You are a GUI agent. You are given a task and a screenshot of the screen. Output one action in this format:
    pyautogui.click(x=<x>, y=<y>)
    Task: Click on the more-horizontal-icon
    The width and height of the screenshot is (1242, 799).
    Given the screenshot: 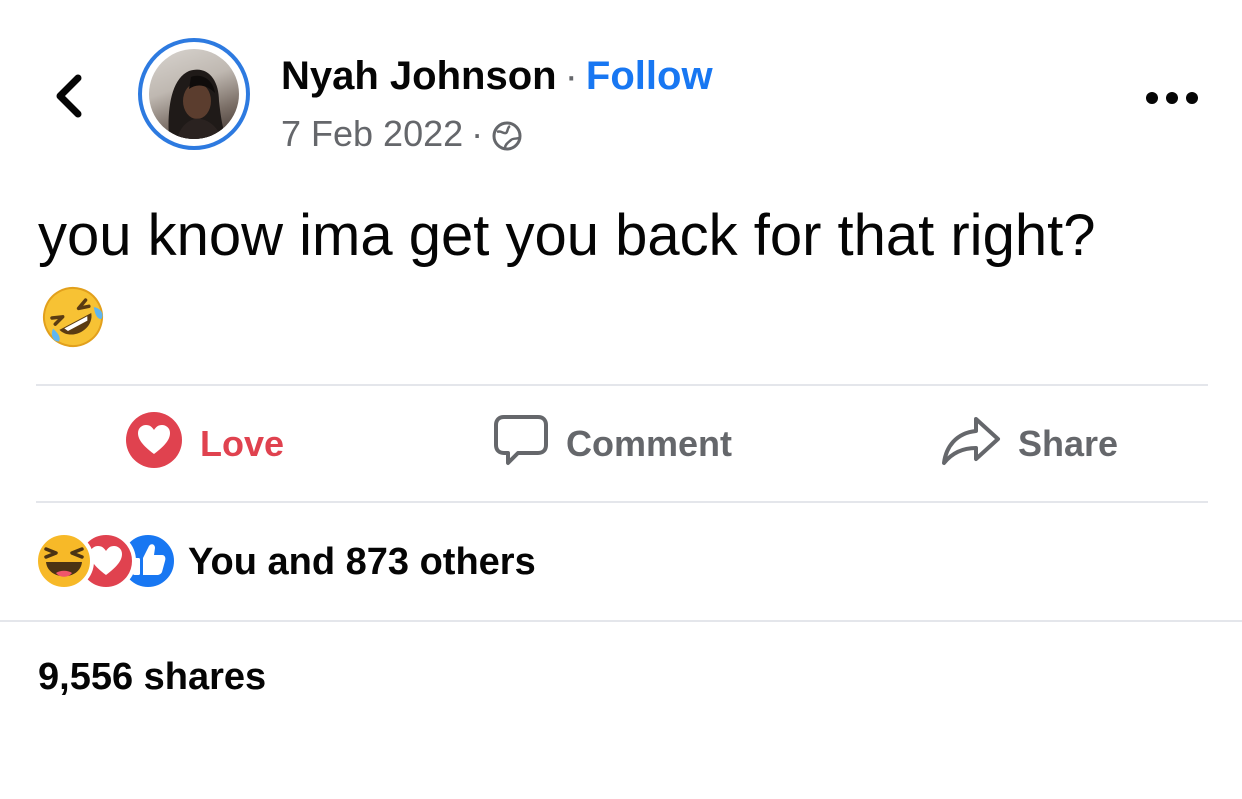 What is the action you would take?
    pyautogui.click(x=1172, y=98)
    